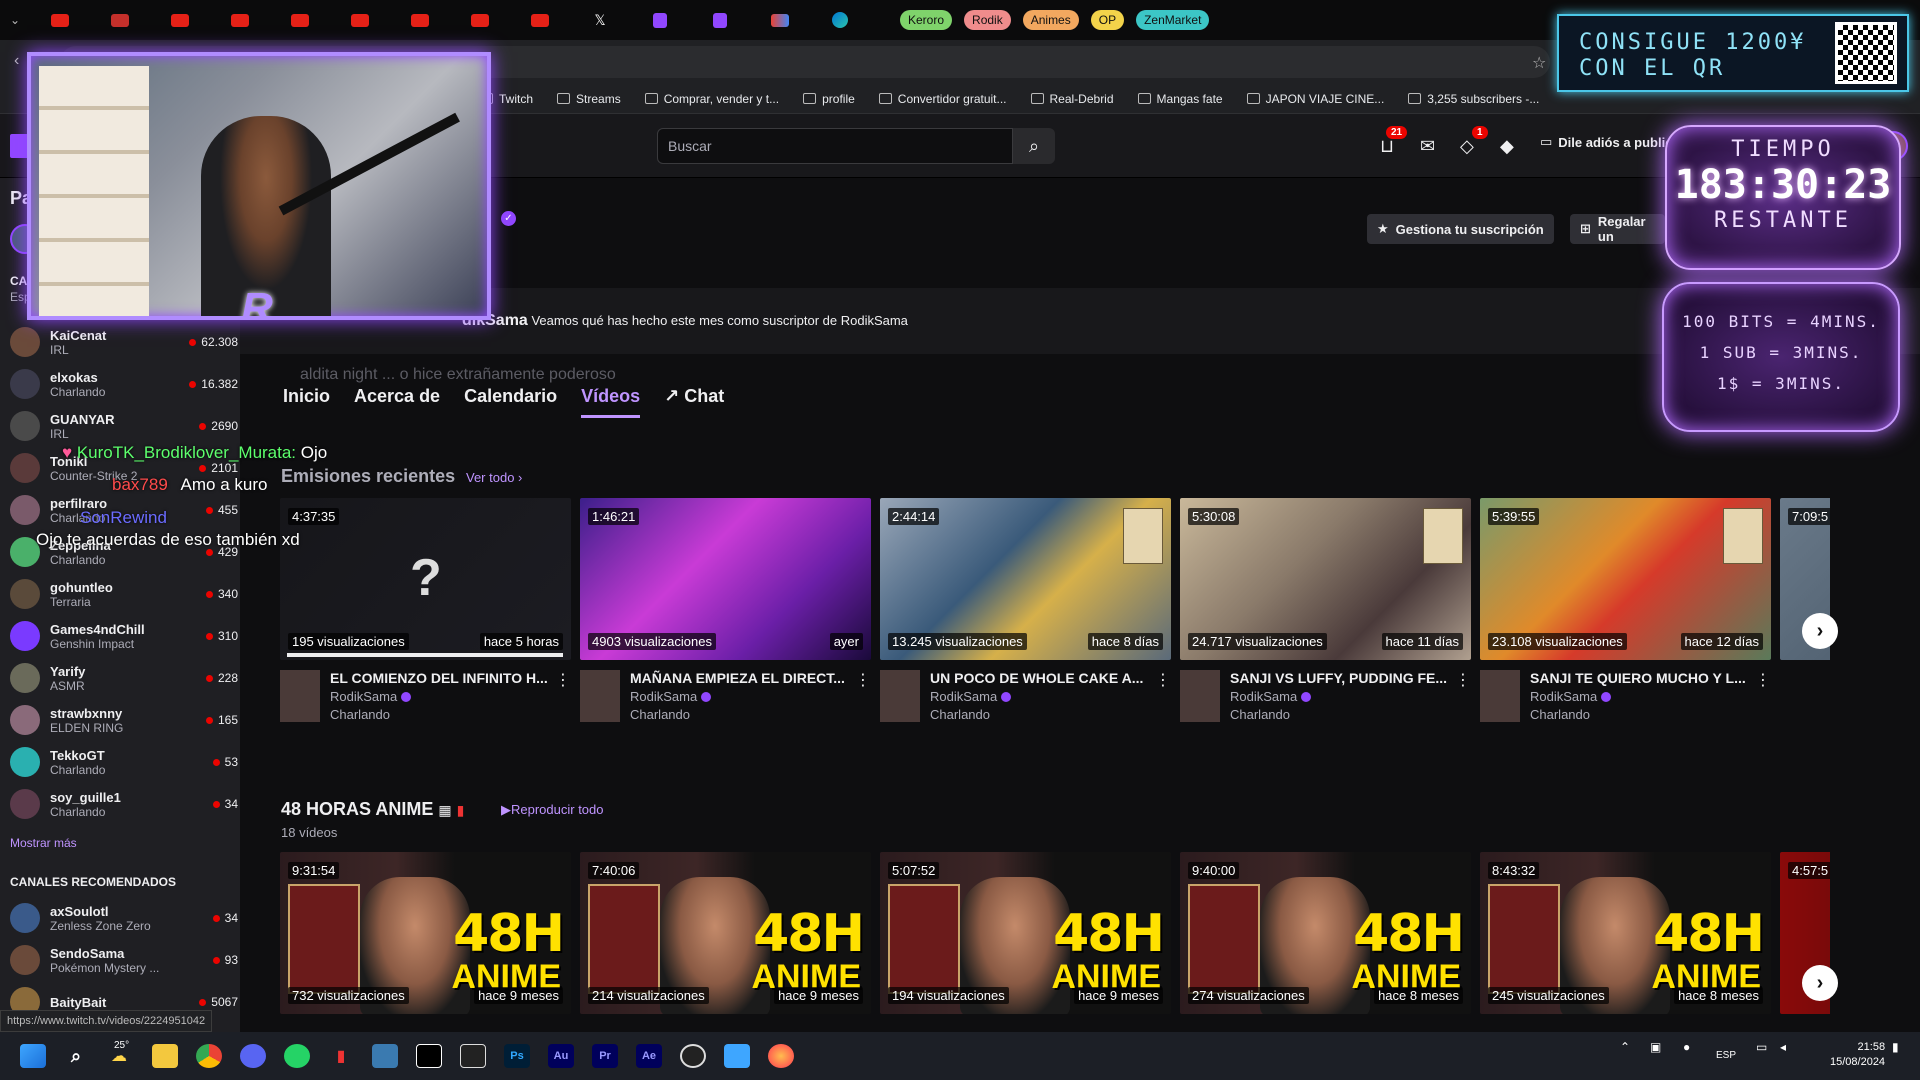  What do you see at coordinates (1467, 146) in the screenshot?
I see `notifications-icon: ◇` at bounding box center [1467, 146].